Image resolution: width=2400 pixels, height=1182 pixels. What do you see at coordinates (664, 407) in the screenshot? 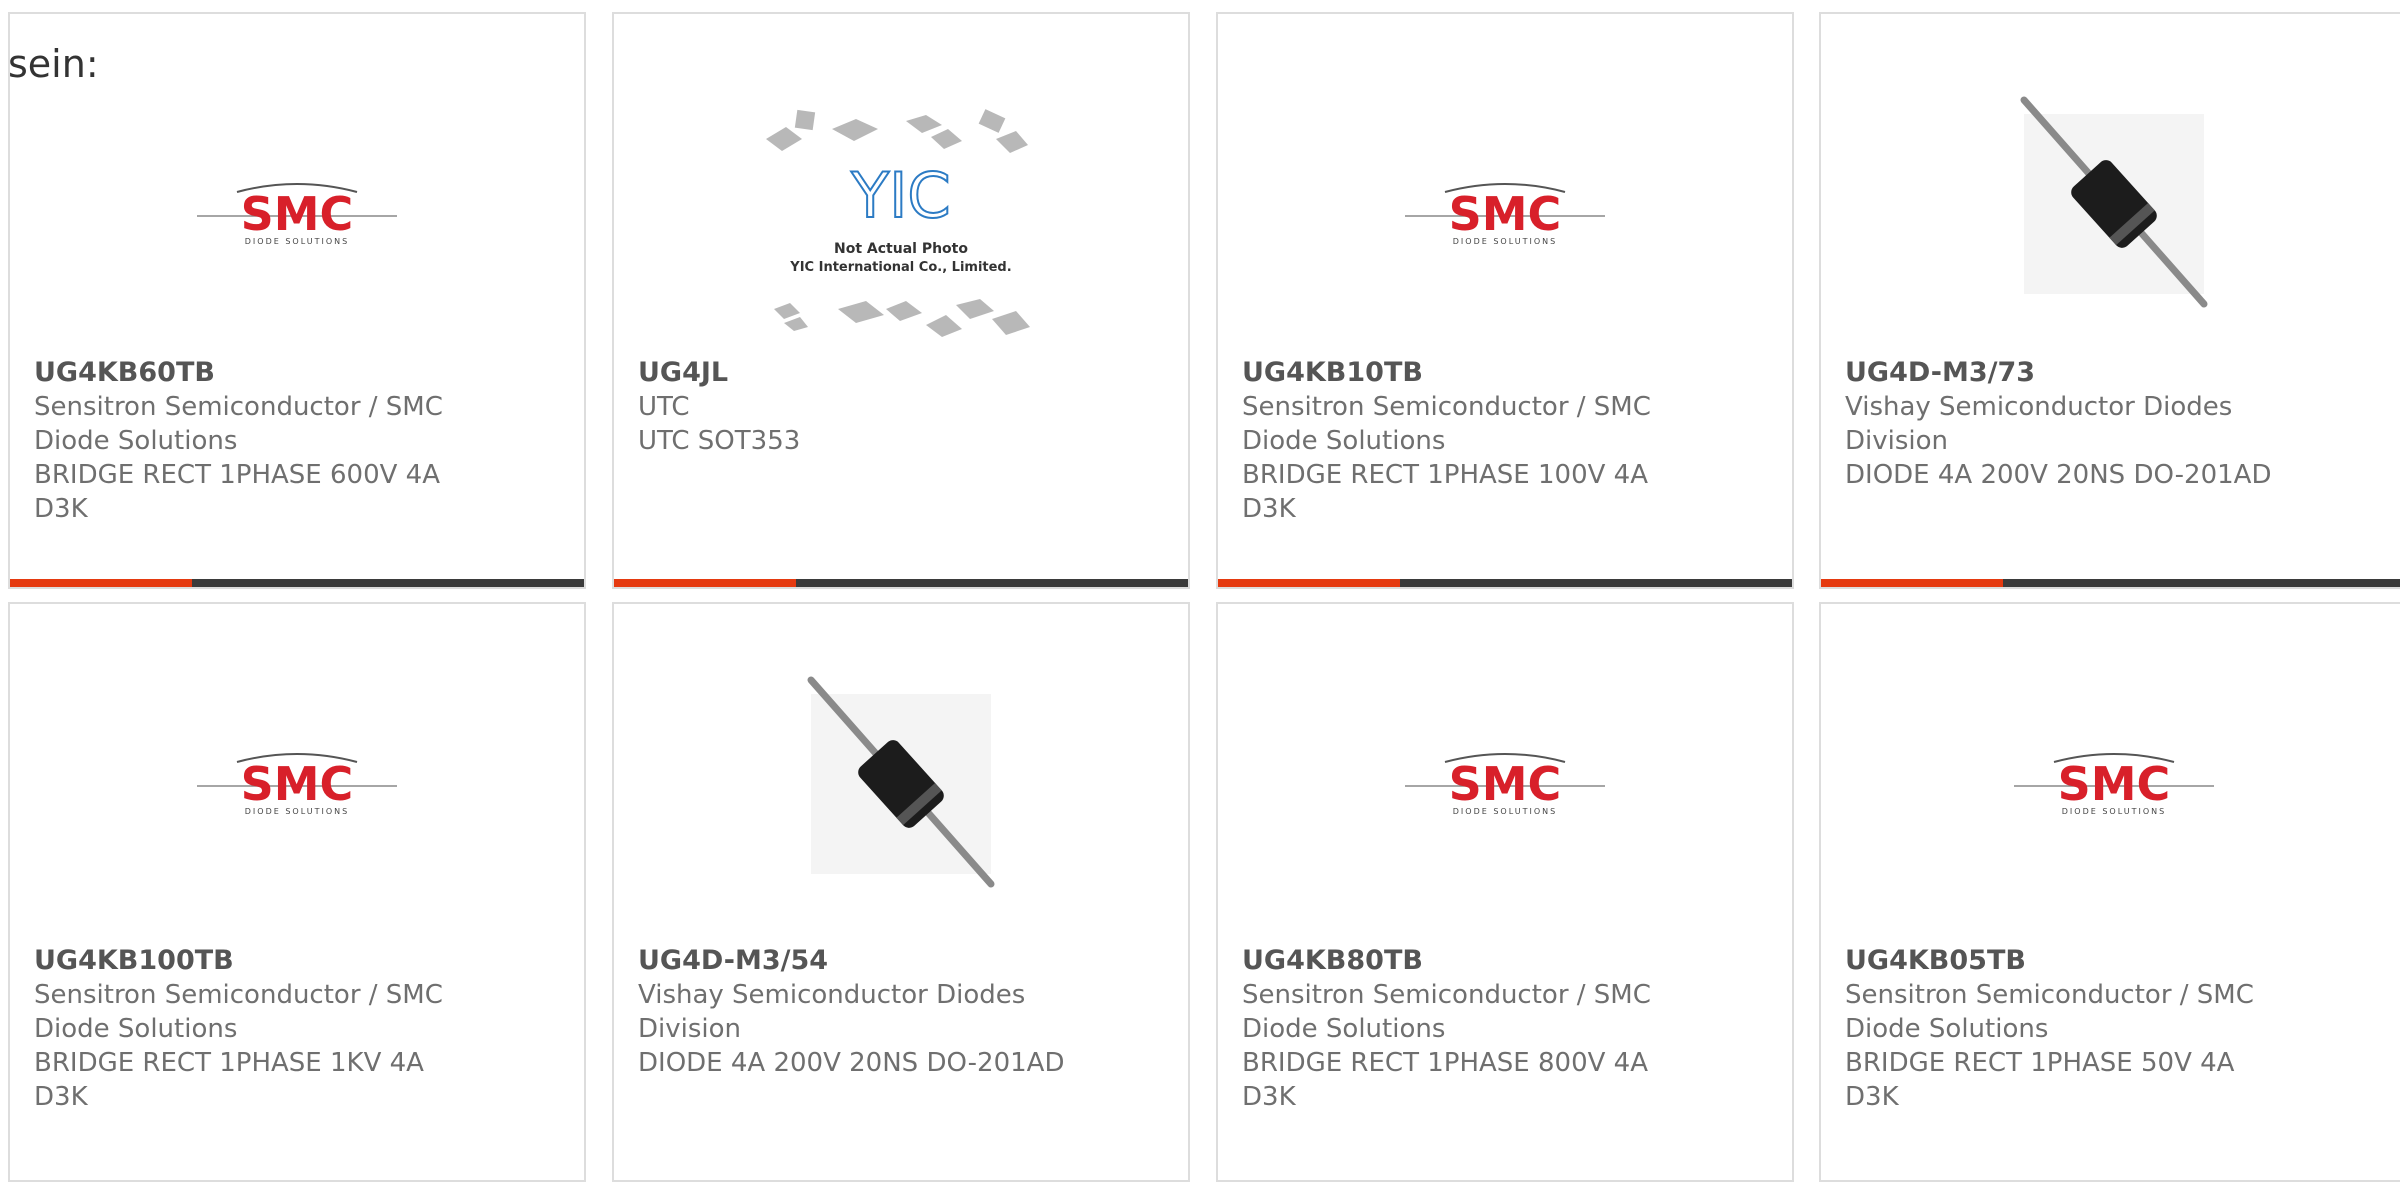
I see `manufacturer-line-1: UTC` at bounding box center [664, 407].